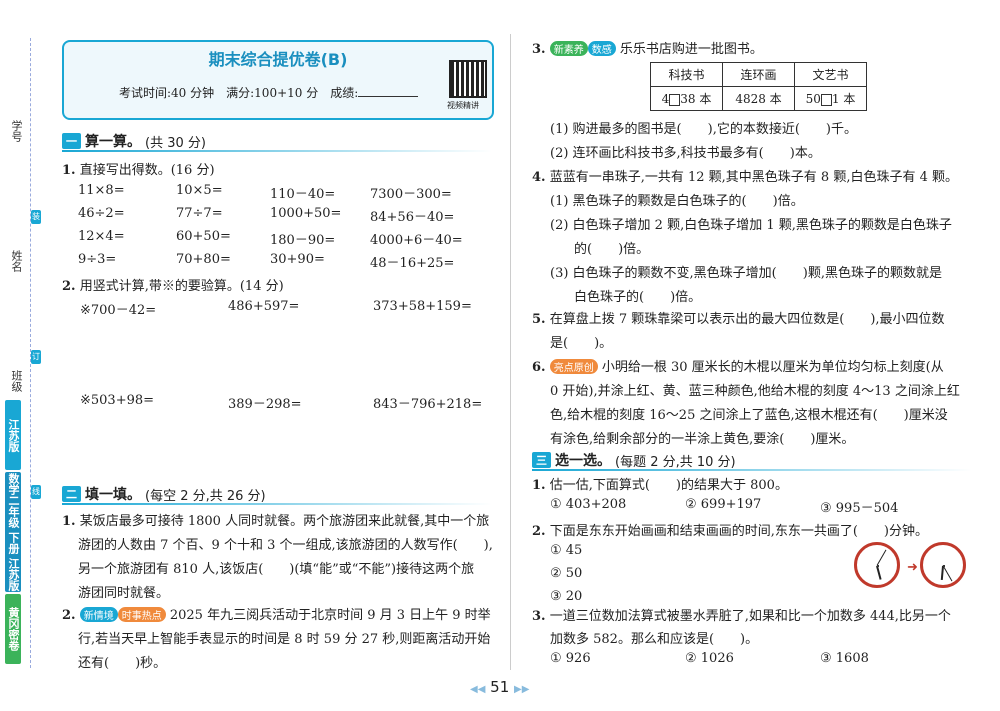 The image size is (1000, 711). What do you see at coordinates (199, 190) in the screenshot?
I see `mental-math-item: 10×5=` at bounding box center [199, 190].